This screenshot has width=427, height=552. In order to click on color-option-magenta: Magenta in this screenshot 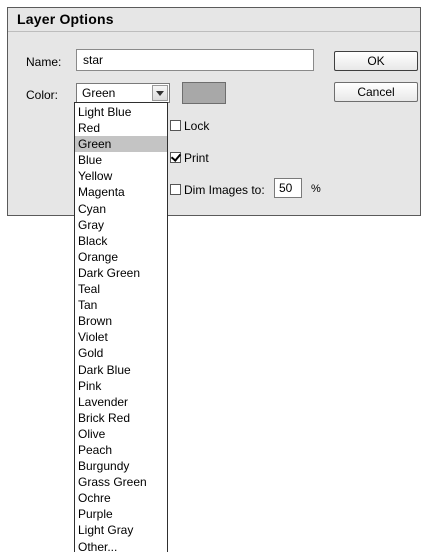, I will do `click(121, 192)`.